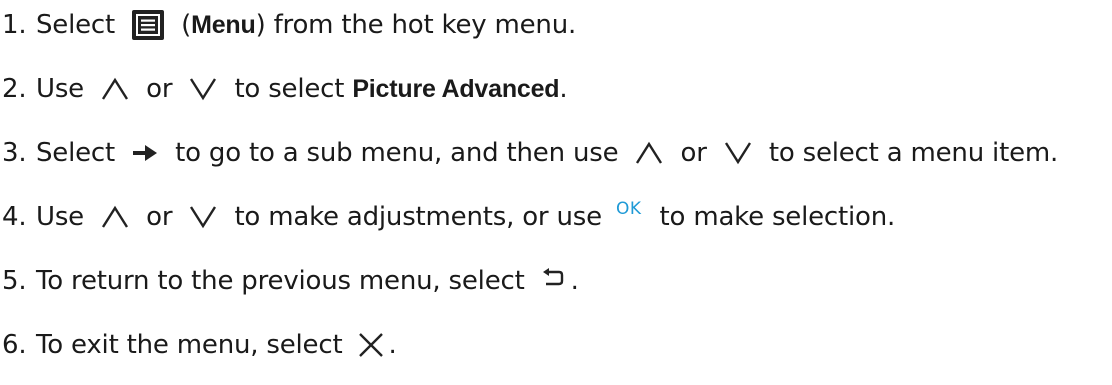 Image resolution: width=1112 pixels, height=385 pixels. Describe the element at coordinates (14, 217) in the screenshot. I see `step-number: 4.` at that location.